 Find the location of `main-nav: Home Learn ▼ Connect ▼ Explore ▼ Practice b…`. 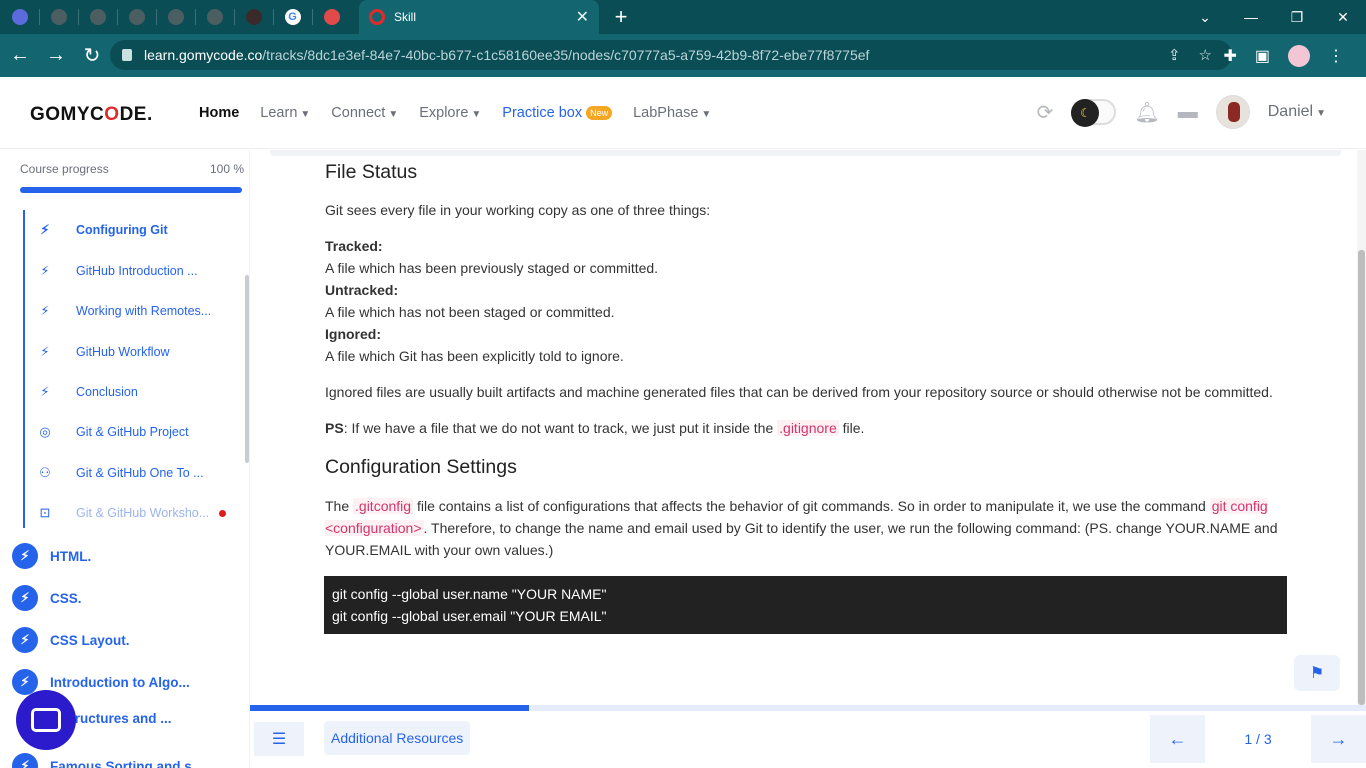

main-nav: Home Learn ▼ Connect ▼ Explore ▼ Practice b… is located at coordinates (455, 113).